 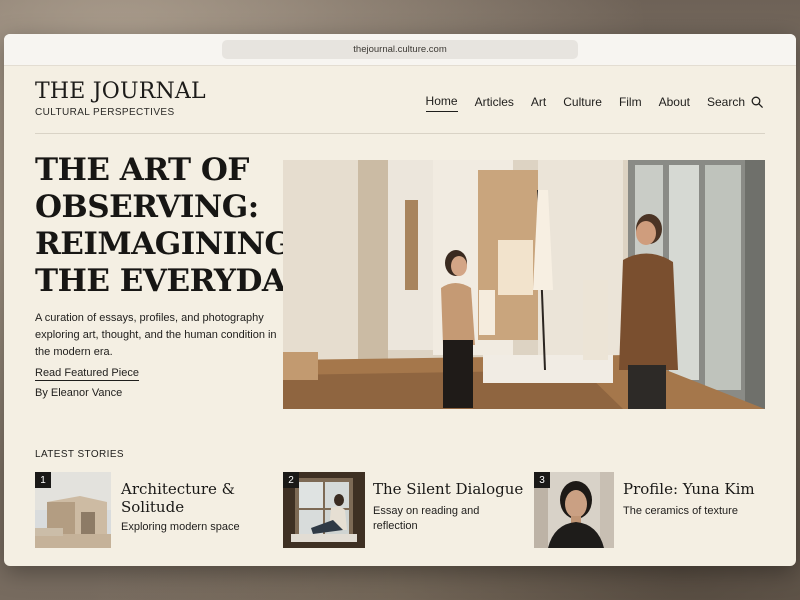 What do you see at coordinates (120, 91) in the screenshot?
I see `brand-name: THE JOURNAL` at bounding box center [120, 91].